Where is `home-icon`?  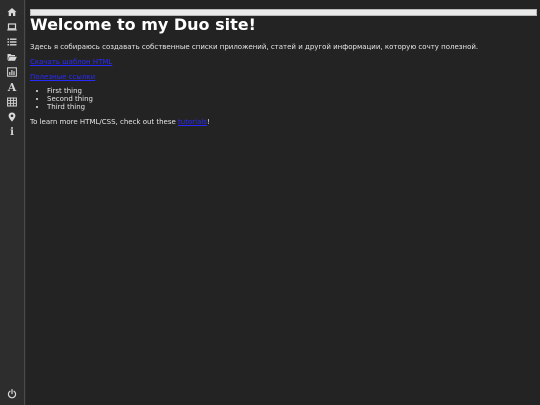 home-icon is located at coordinates (12, 12).